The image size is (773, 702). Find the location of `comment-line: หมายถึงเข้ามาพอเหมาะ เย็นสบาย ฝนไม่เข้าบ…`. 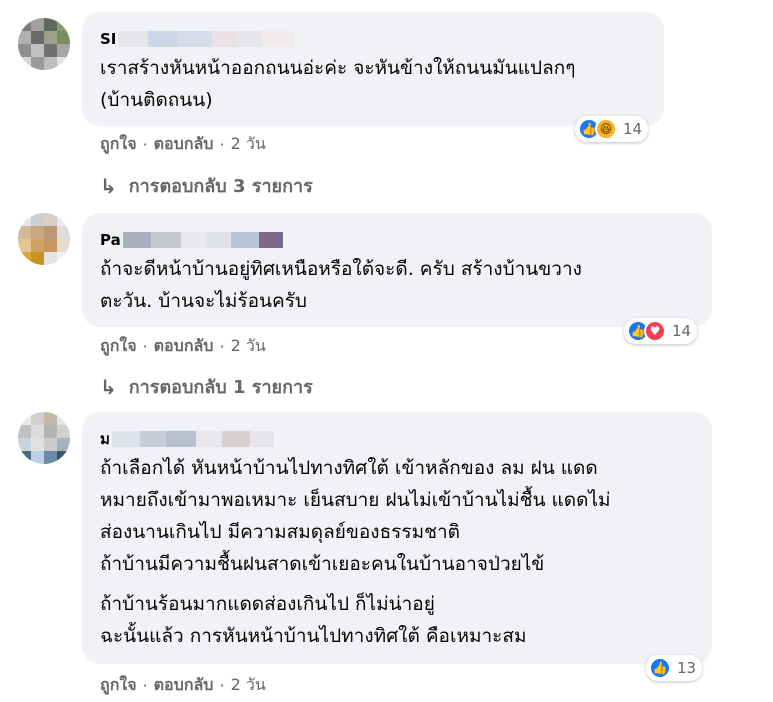

comment-line: หมายถึงเข้ามาพอเหมาะ เย็นสบาย ฝนไม่เข้าบ… is located at coordinates (355, 500).